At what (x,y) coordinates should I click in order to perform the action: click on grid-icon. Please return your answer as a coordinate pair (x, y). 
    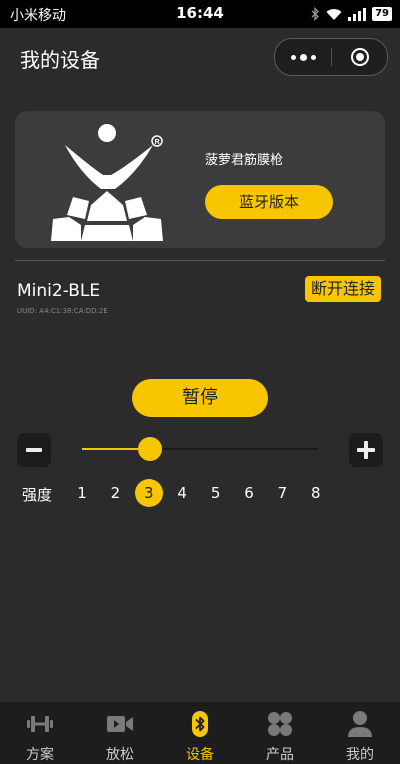
    Looking at the image, I should click on (280, 724).